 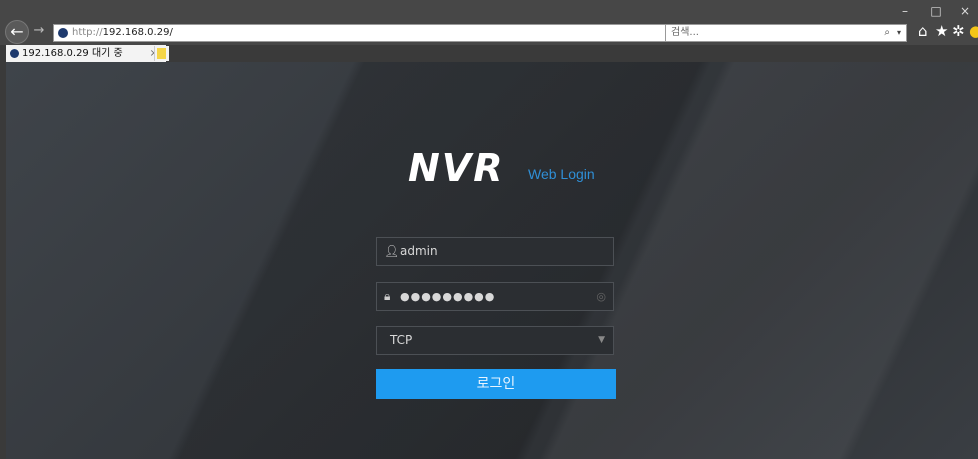 What do you see at coordinates (17, 32) in the screenshot?
I see `back-button: ←` at bounding box center [17, 32].